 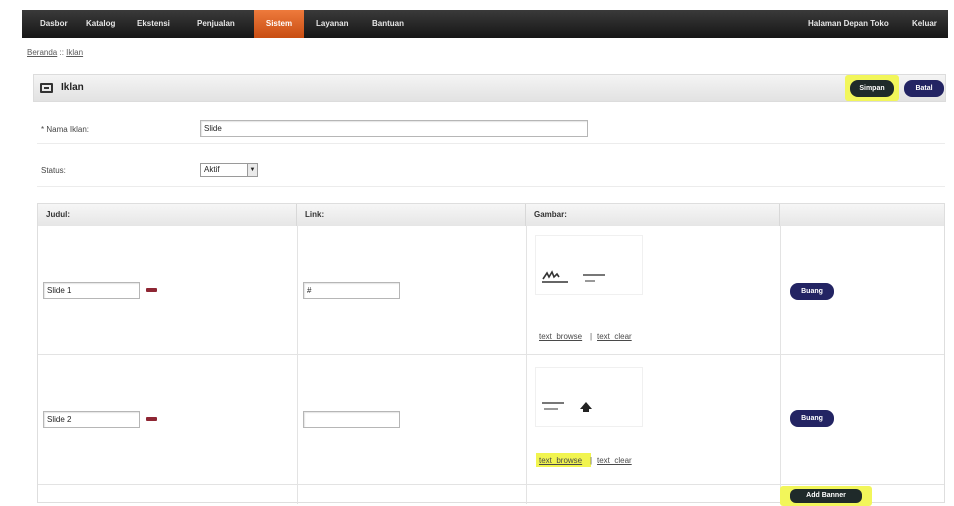 I want to click on nav-item-storefront: Halaman Depan Toko, so click(x=848, y=24).